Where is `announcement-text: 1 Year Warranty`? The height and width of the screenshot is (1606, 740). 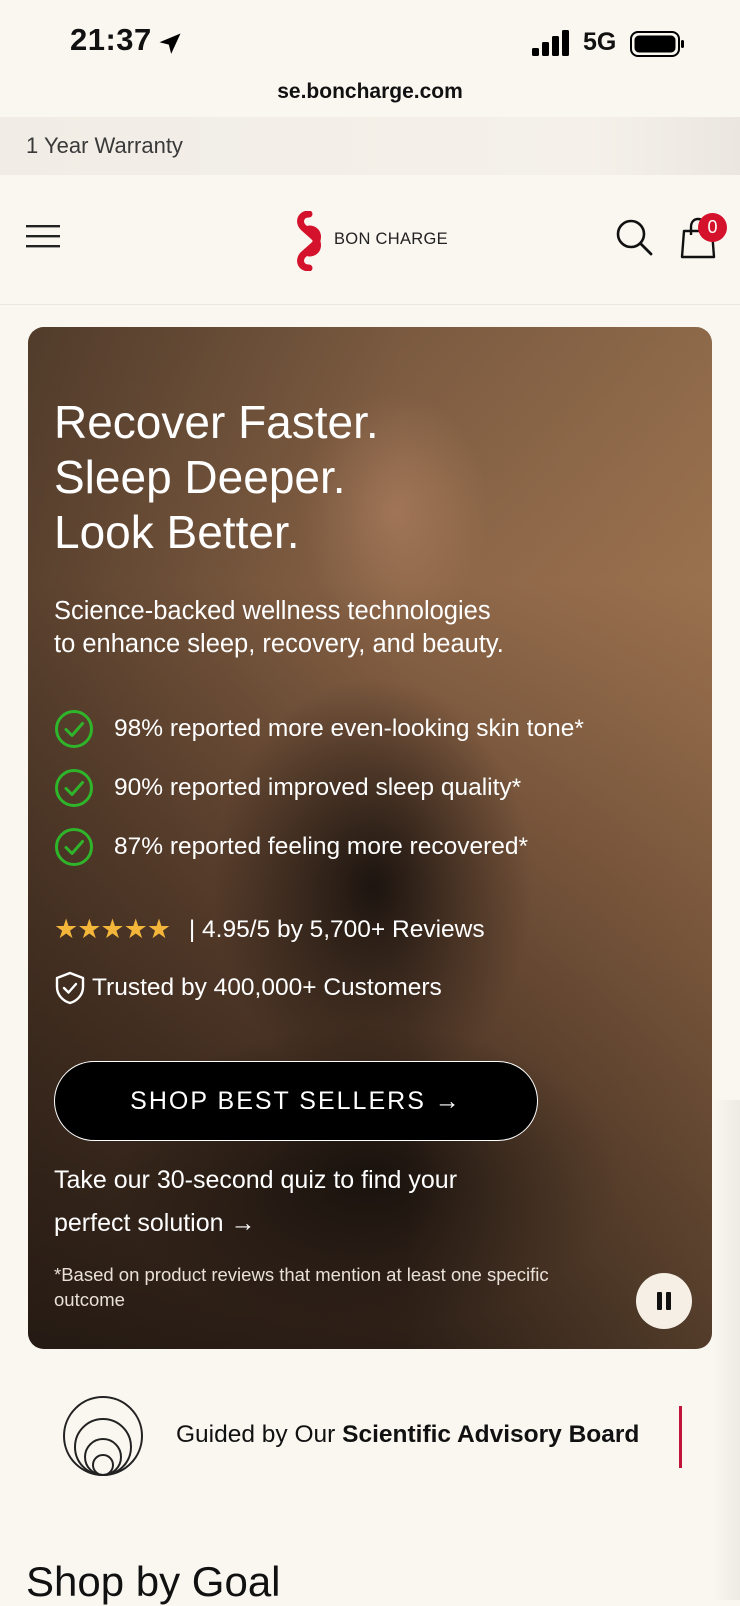 announcement-text: 1 Year Warranty is located at coordinates (104, 145).